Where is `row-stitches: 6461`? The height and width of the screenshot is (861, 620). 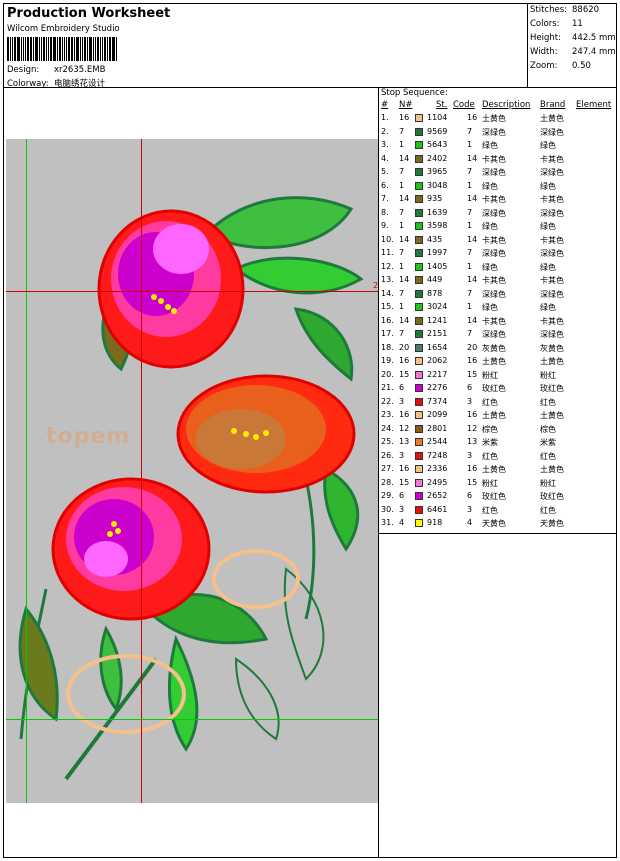 row-stitches: 6461 is located at coordinates (437, 509).